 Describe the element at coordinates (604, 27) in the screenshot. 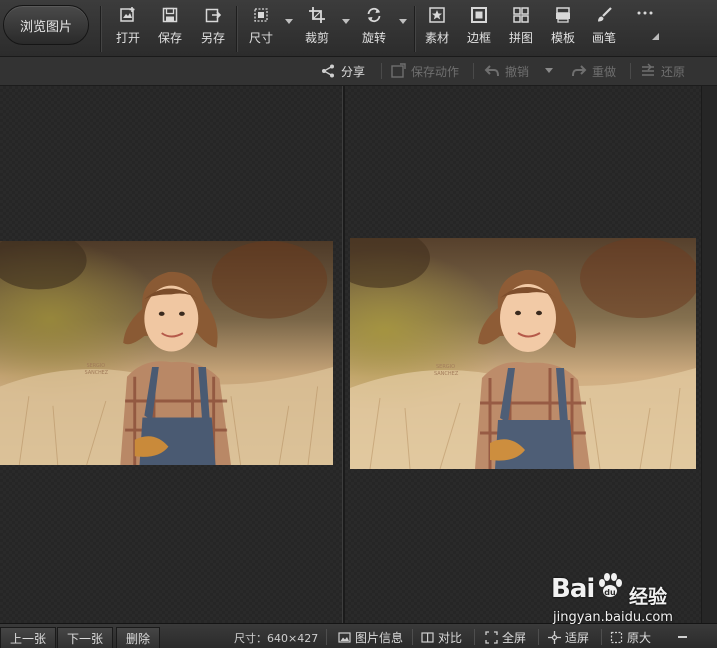

I see `brush-button: 画笔` at that location.